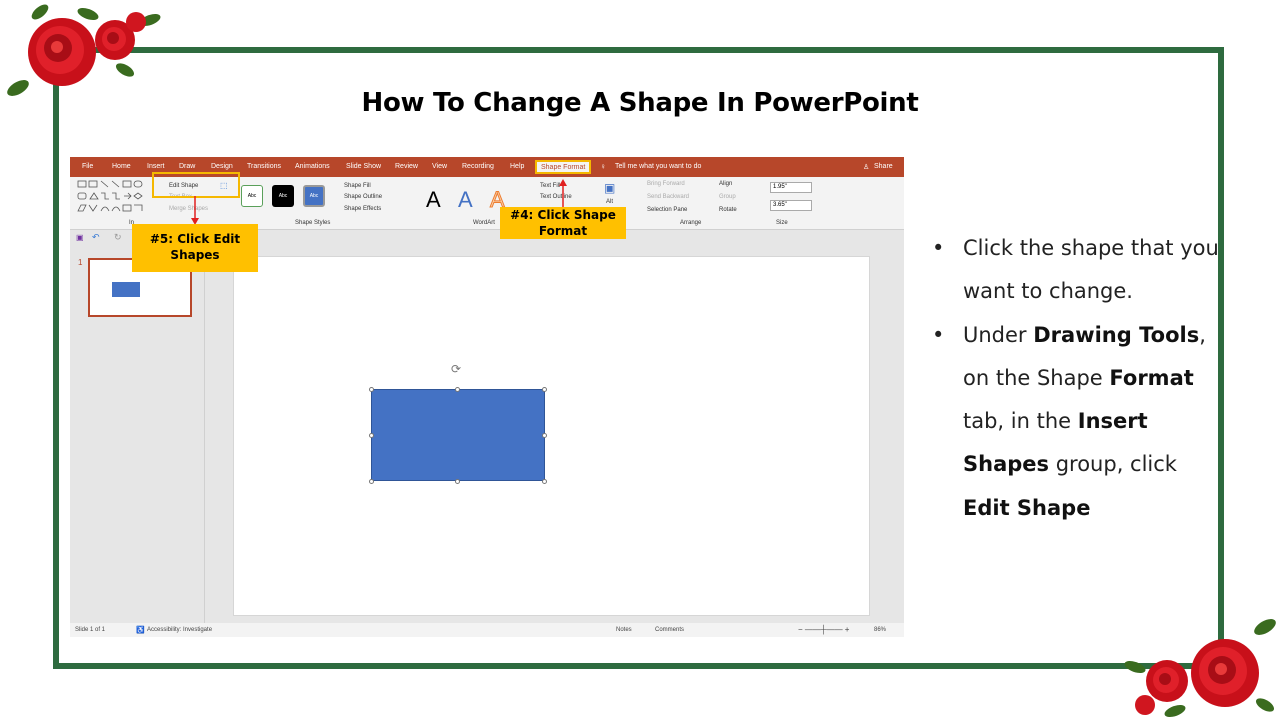 Image resolution: width=1280 pixels, height=720 pixels. I want to click on accessibility-icon: ♿, so click(140, 630).